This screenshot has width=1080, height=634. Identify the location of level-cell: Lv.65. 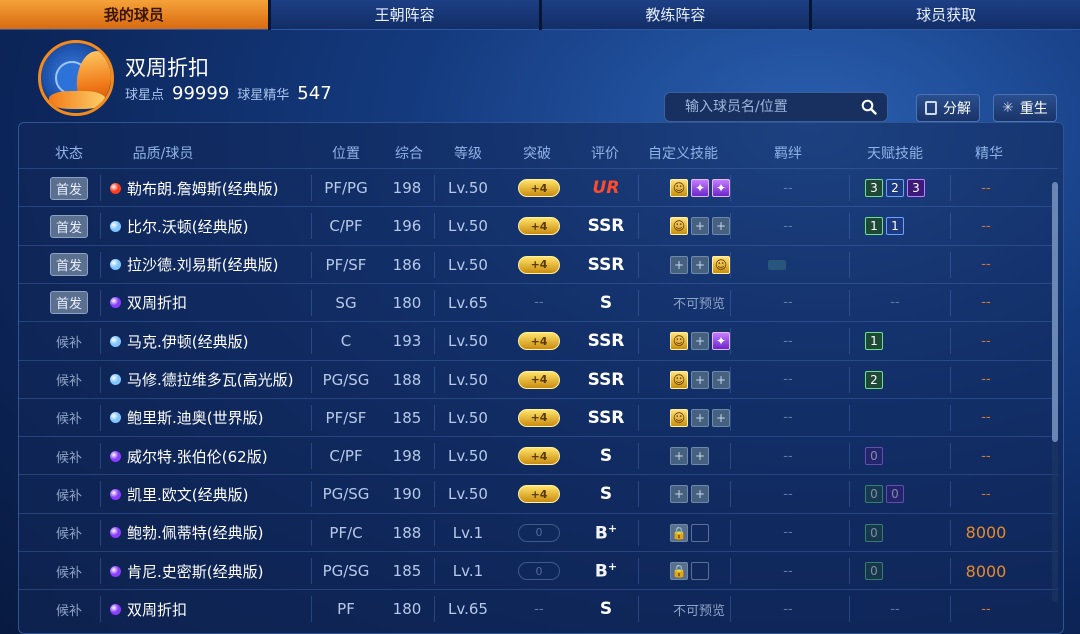
(468, 609).